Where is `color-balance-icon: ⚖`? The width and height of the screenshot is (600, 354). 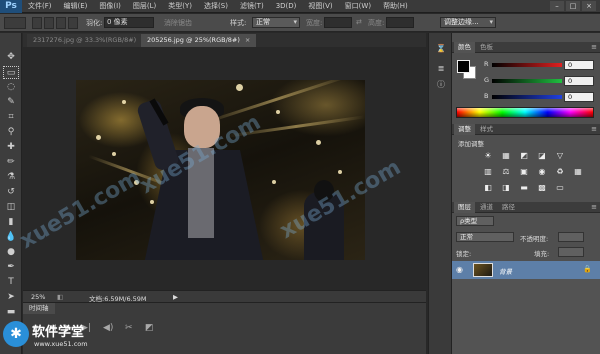
color-balance-icon: ⚖ is located at coordinates (506, 171).